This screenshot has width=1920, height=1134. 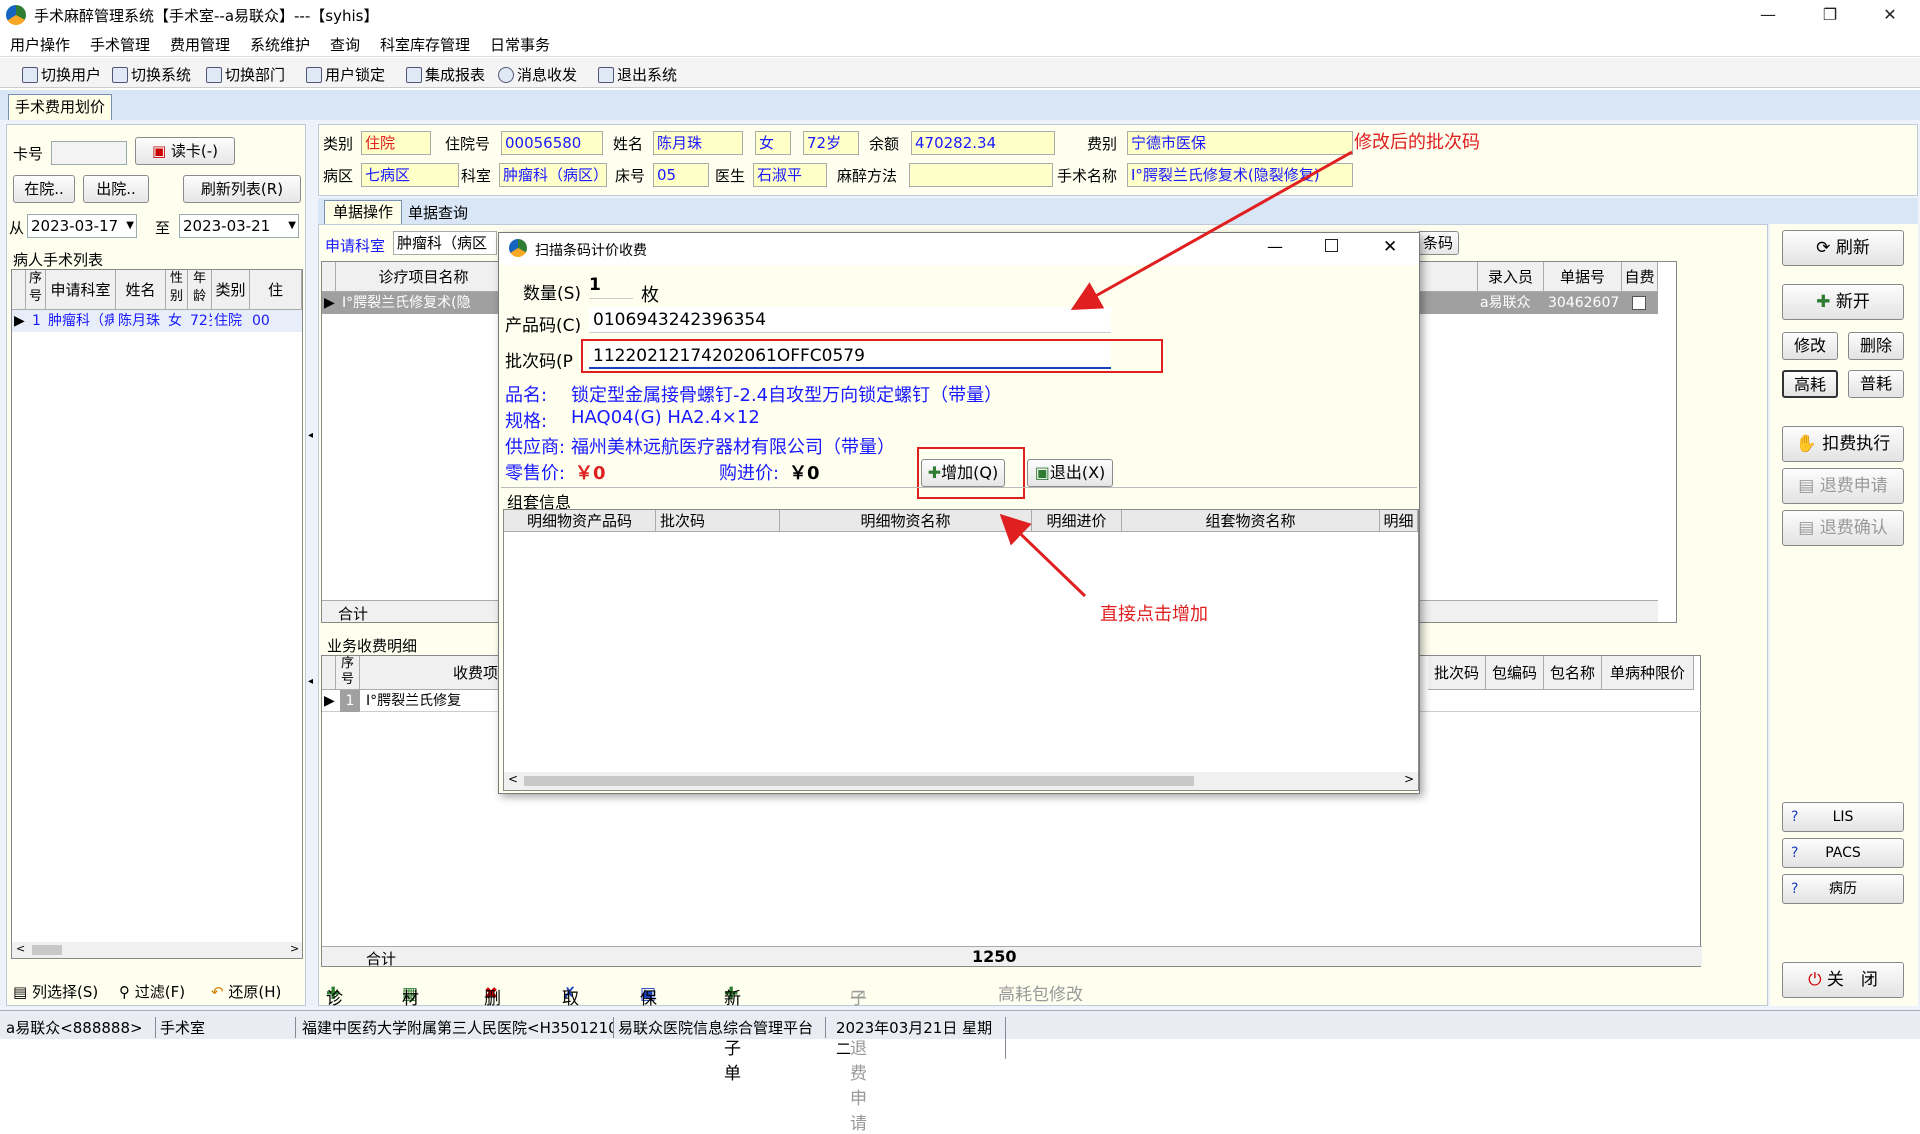 I want to click on add-annotation: 直接点击增加, so click(x=1154, y=614).